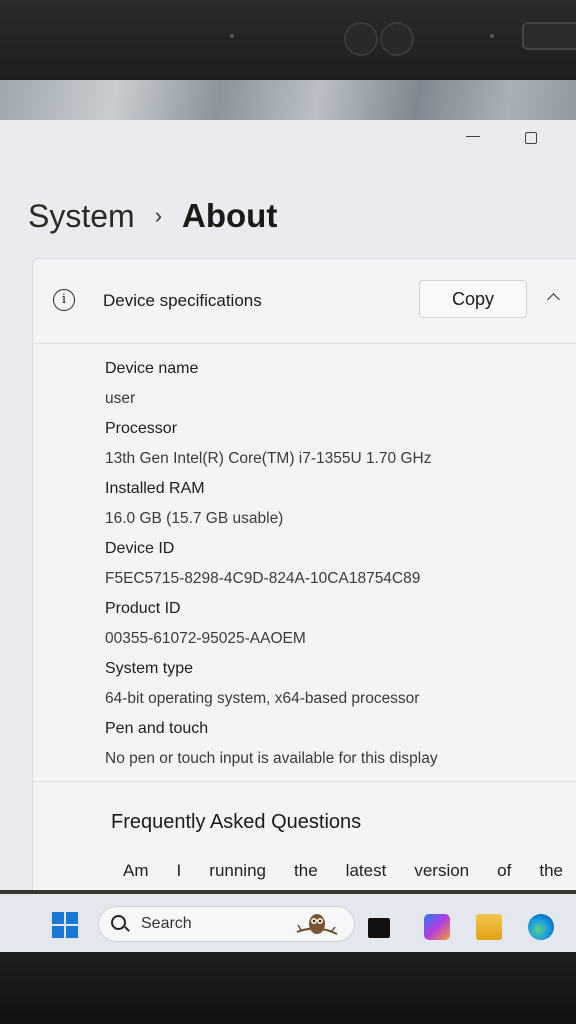 The image size is (576, 1024). What do you see at coordinates (288, 988) in the screenshot?
I see `laptop-bezel-bottom` at bounding box center [288, 988].